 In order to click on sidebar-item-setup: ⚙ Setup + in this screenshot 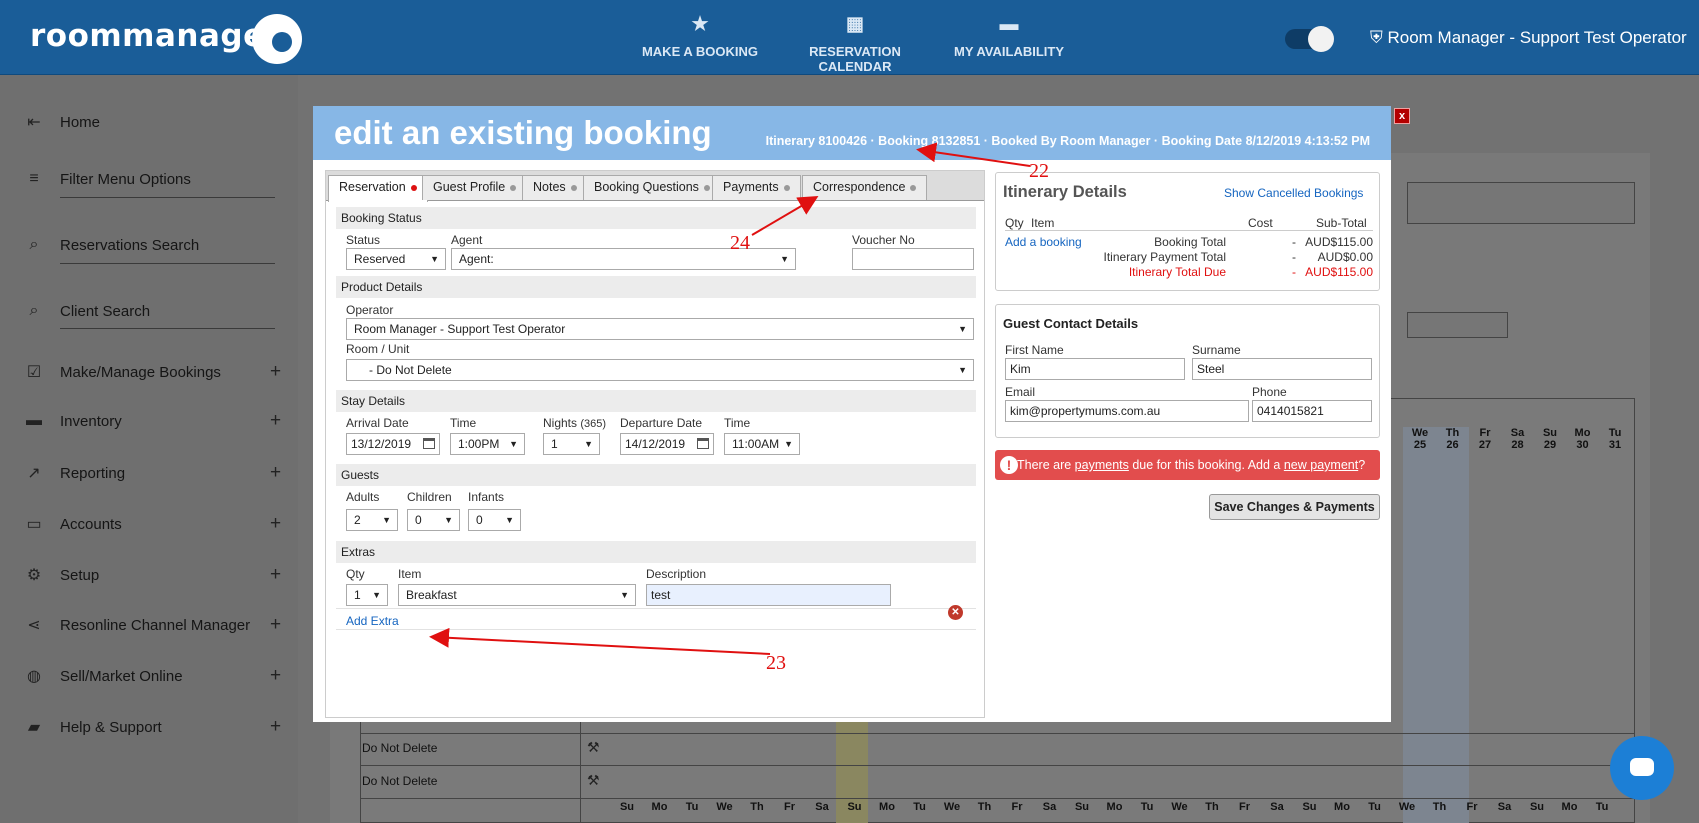, I will do `click(152, 574)`.